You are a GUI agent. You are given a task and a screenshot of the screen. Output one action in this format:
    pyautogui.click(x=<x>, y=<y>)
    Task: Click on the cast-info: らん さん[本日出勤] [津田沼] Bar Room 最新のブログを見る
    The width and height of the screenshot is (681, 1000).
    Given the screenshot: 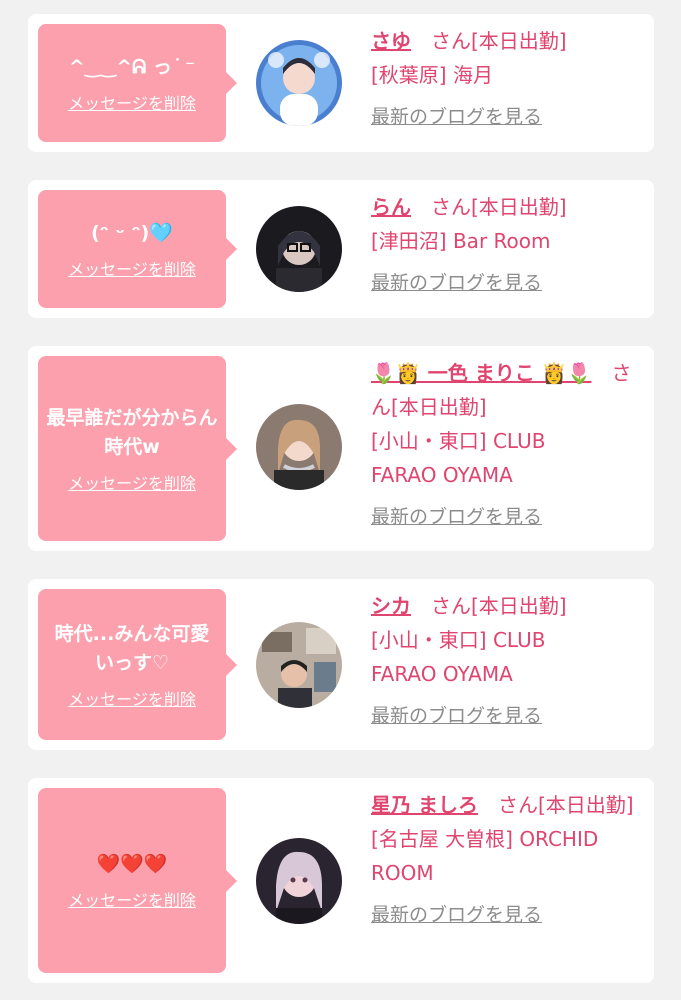 What is the action you would take?
    pyautogui.click(x=507, y=245)
    